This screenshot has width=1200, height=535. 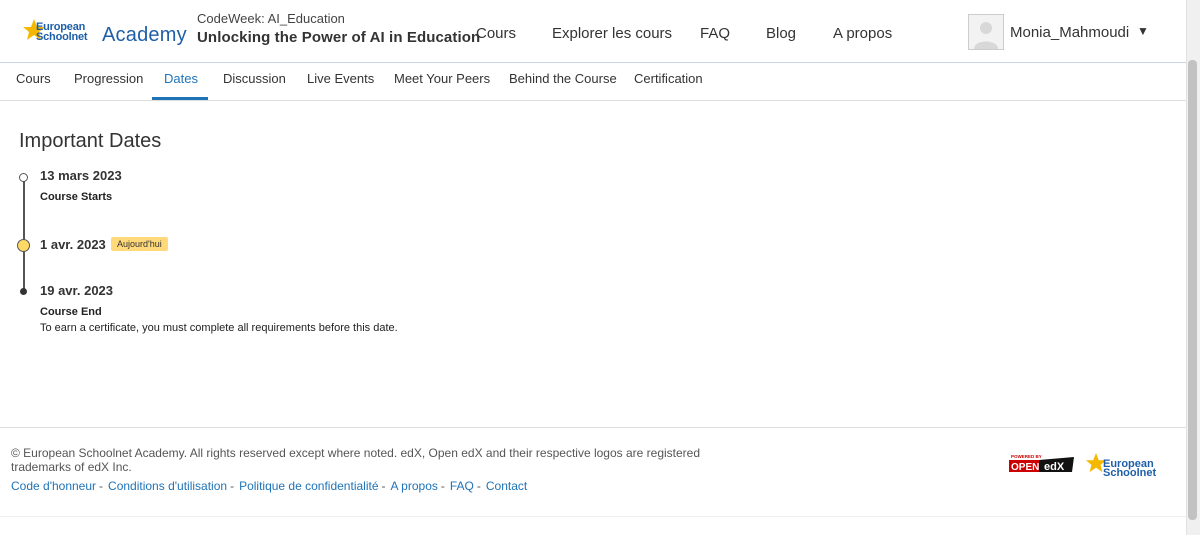 What do you see at coordinates (1143, 31) in the screenshot?
I see `user-menu-caret-icon: ▼` at bounding box center [1143, 31].